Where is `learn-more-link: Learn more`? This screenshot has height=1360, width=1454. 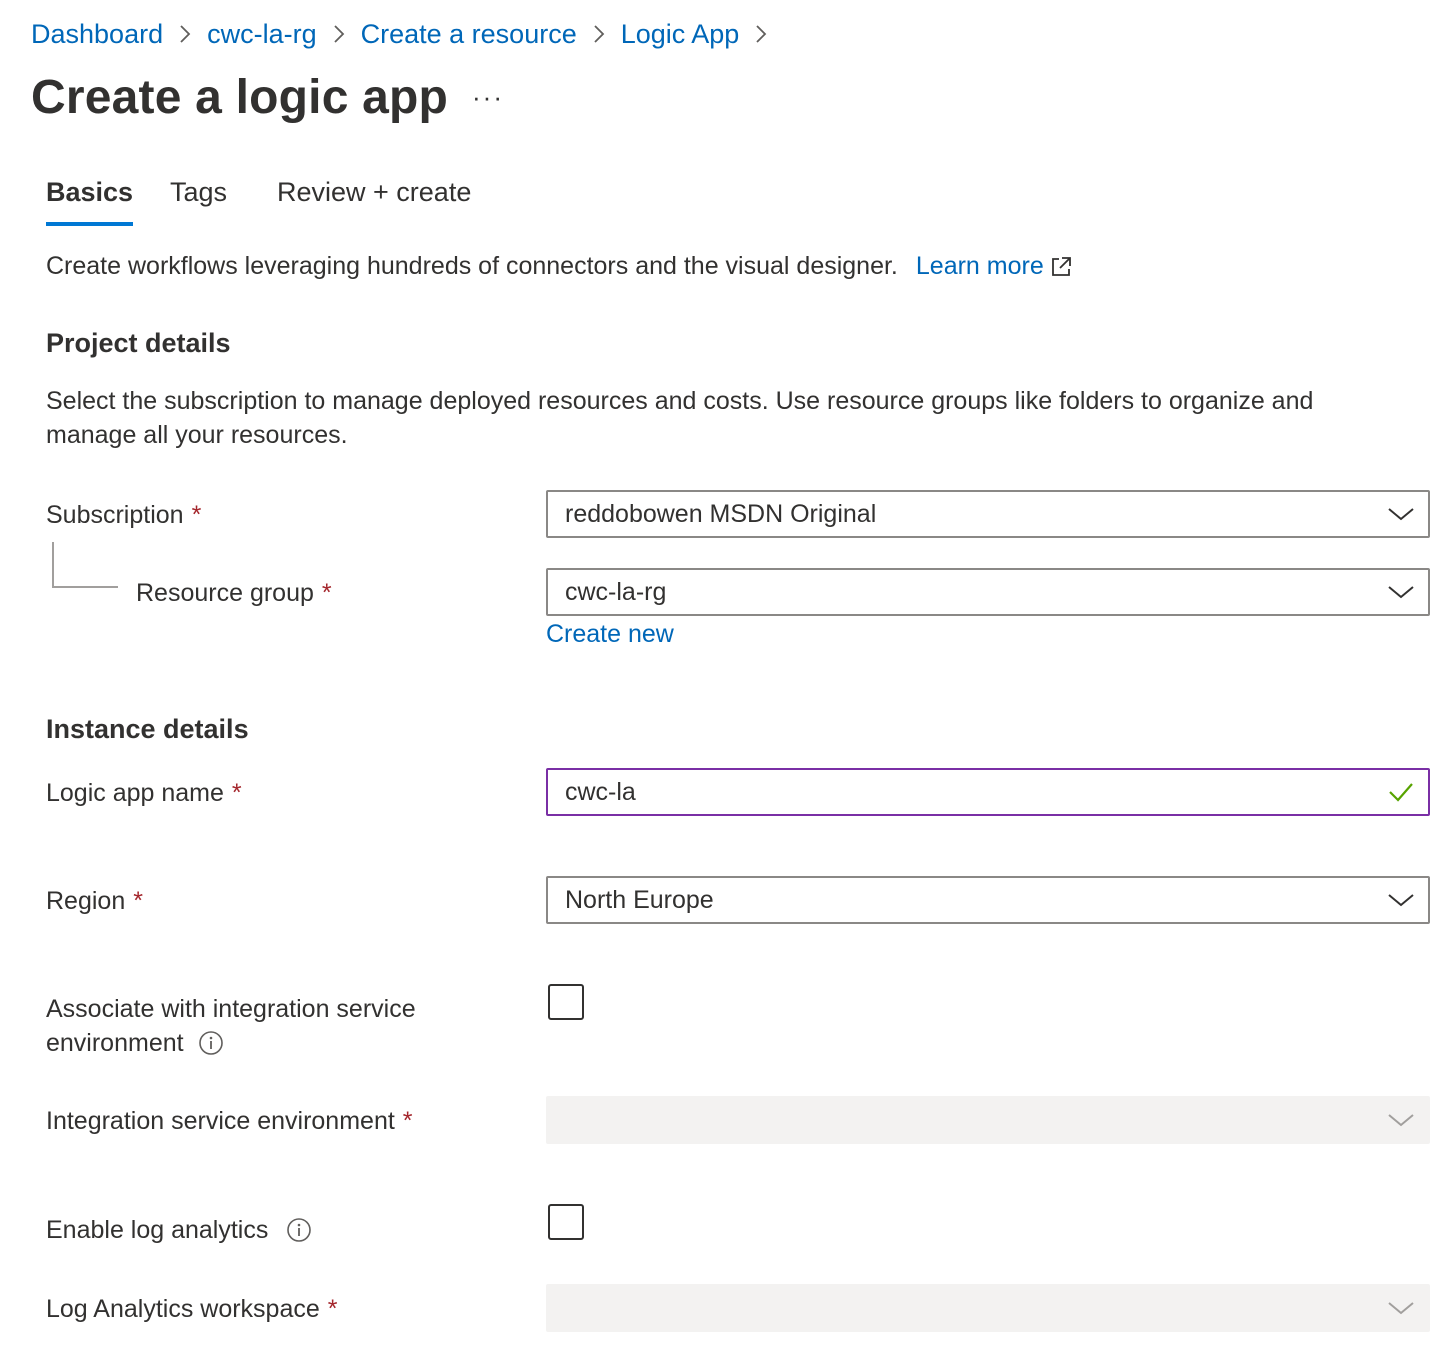 learn-more-link: Learn more is located at coordinates (994, 266).